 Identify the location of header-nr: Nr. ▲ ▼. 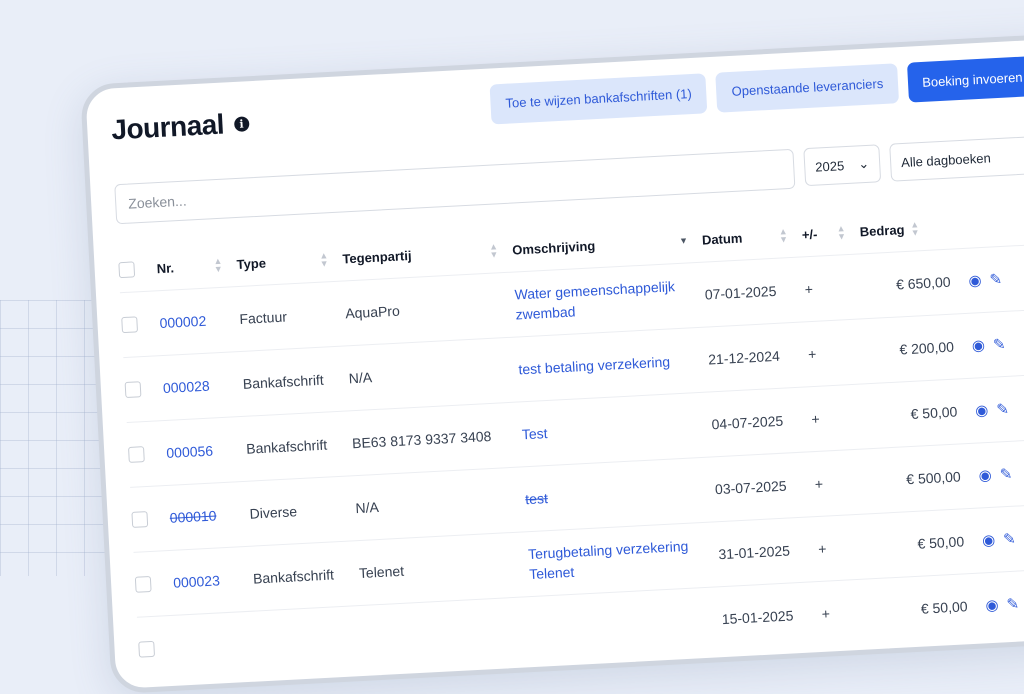
(196, 266).